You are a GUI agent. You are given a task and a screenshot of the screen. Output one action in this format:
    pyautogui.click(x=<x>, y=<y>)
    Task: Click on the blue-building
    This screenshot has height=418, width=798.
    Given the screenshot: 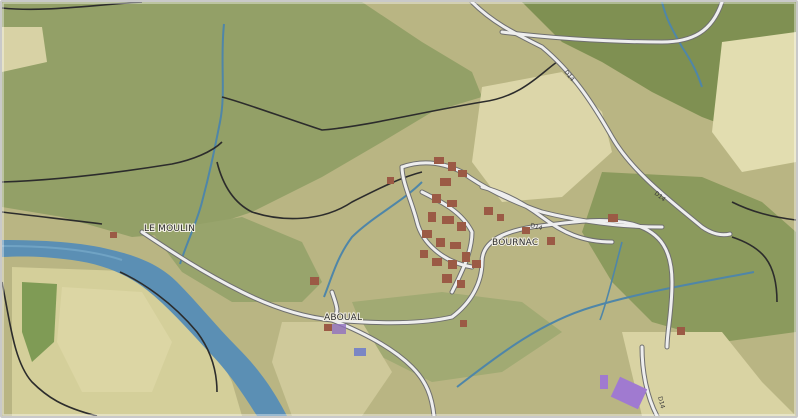 What is the action you would take?
    pyautogui.click(x=360, y=352)
    